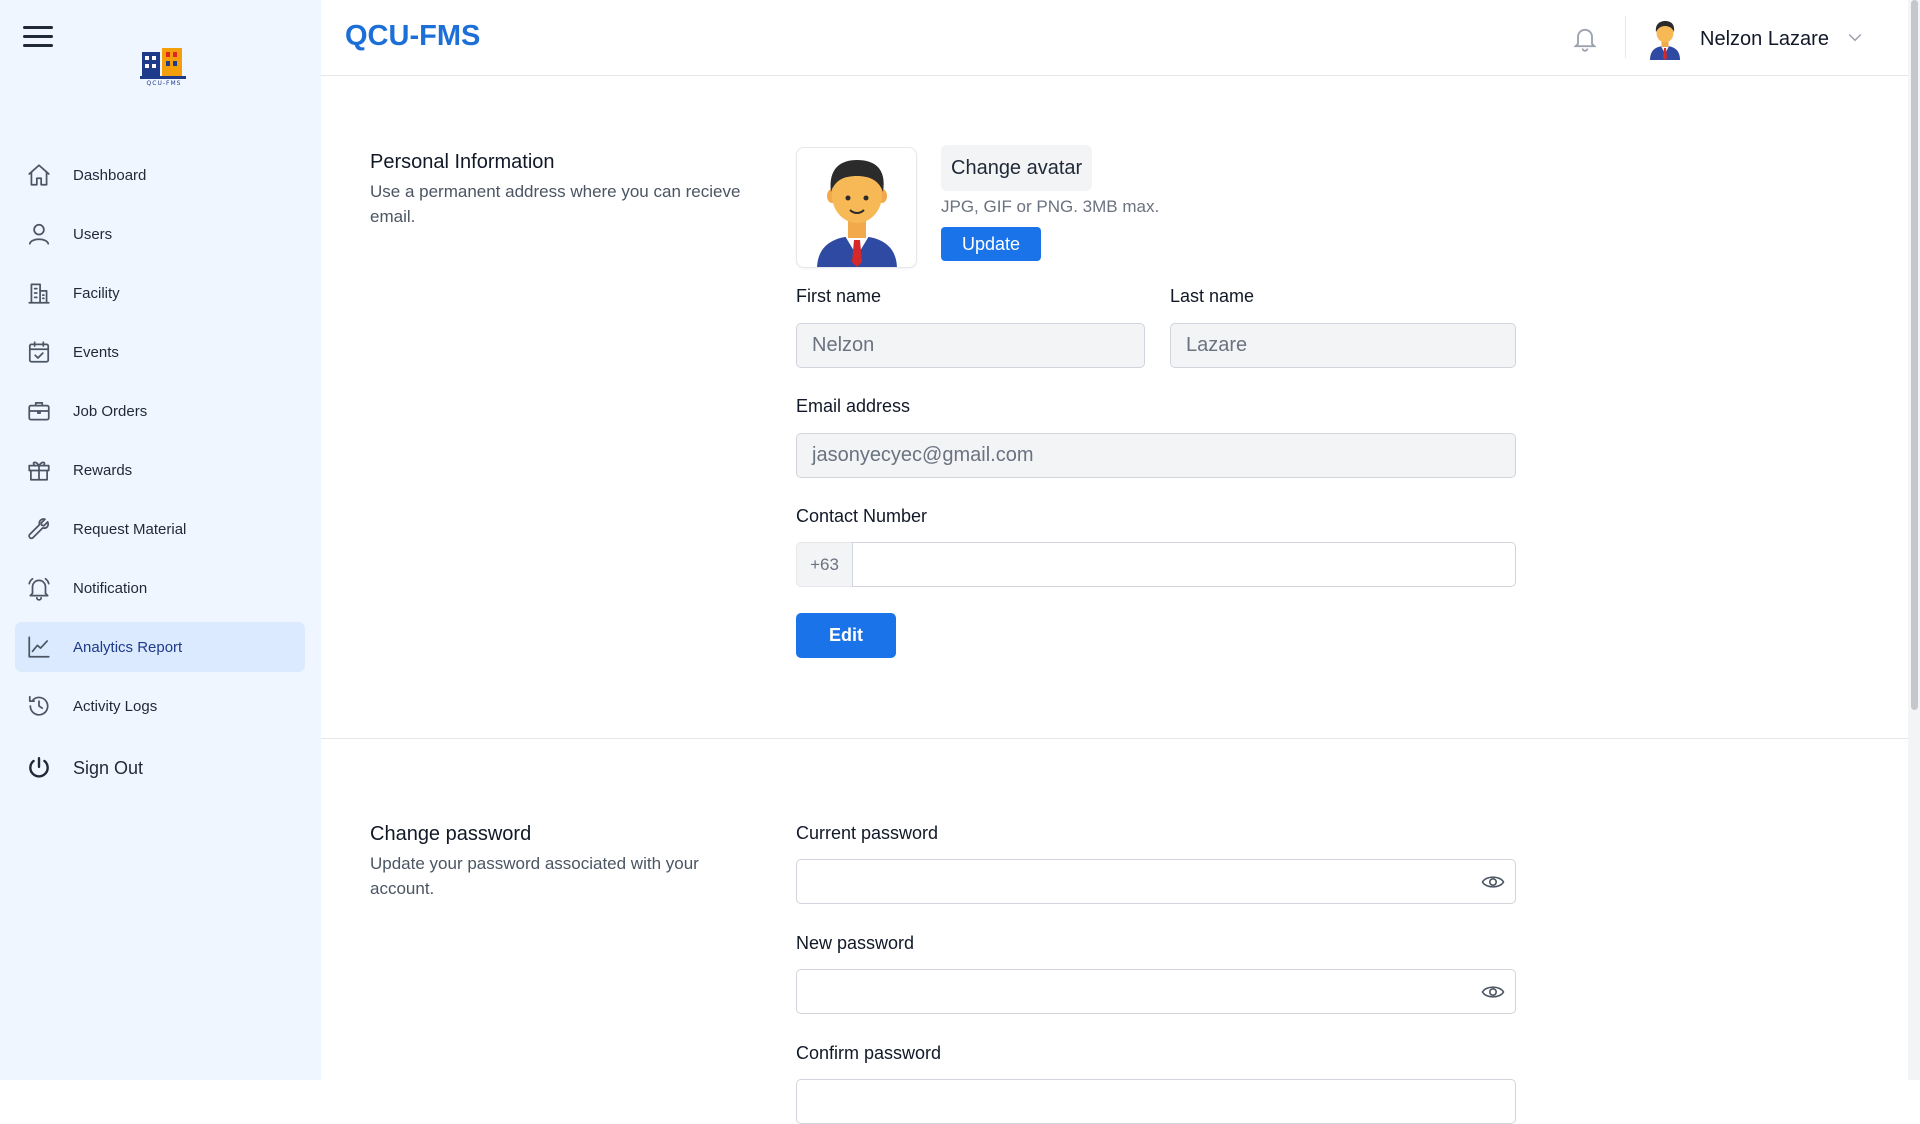 The height and width of the screenshot is (1124, 1920). Describe the element at coordinates (110, 411) in the screenshot. I see `sidebar-item-label: Job Orders` at that location.